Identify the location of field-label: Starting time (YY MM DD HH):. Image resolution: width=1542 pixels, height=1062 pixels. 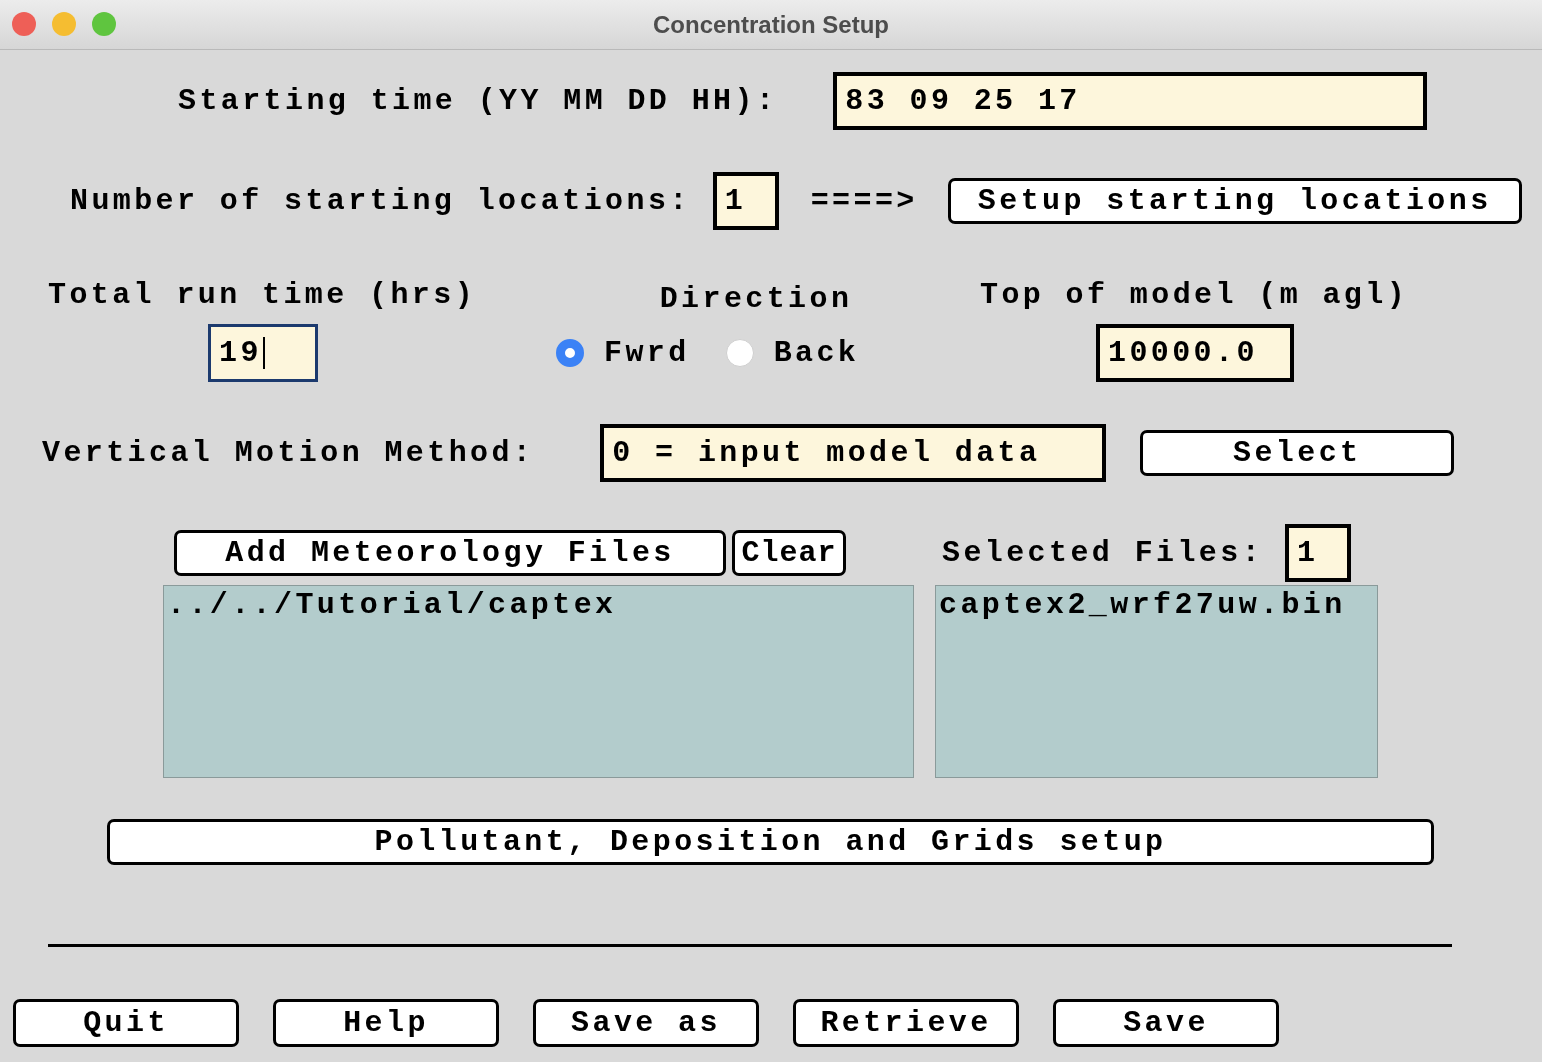
(478, 101).